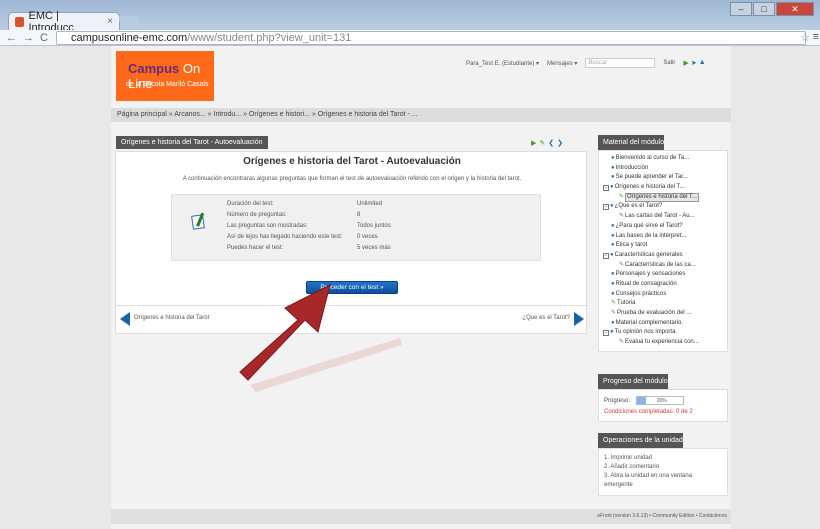 The height and width of the screenshot is (529, 820). Describe the element at coordinates (664, 333) in the screenshot. I see `tree-item: − ● Tu opinión nos importa.` at that location.